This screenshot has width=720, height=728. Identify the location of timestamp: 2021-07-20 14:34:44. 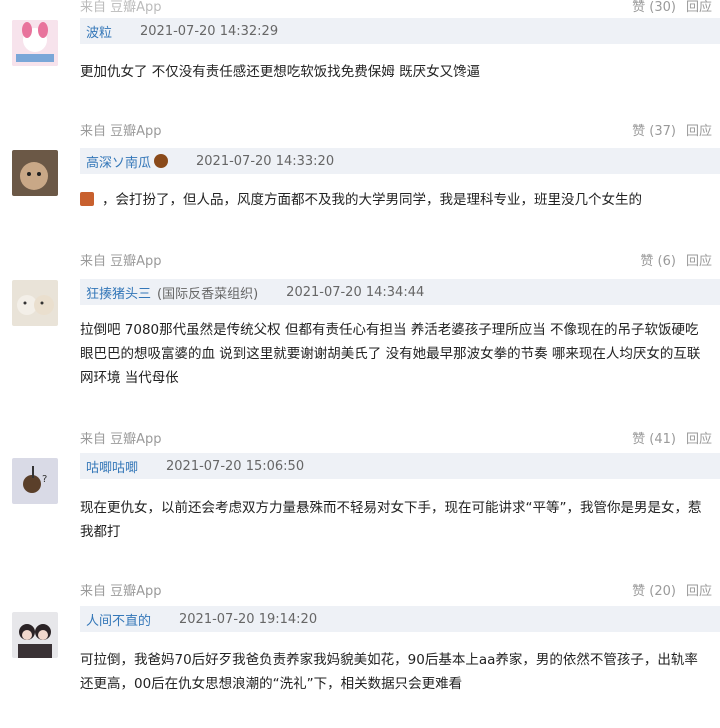
(355, 292).